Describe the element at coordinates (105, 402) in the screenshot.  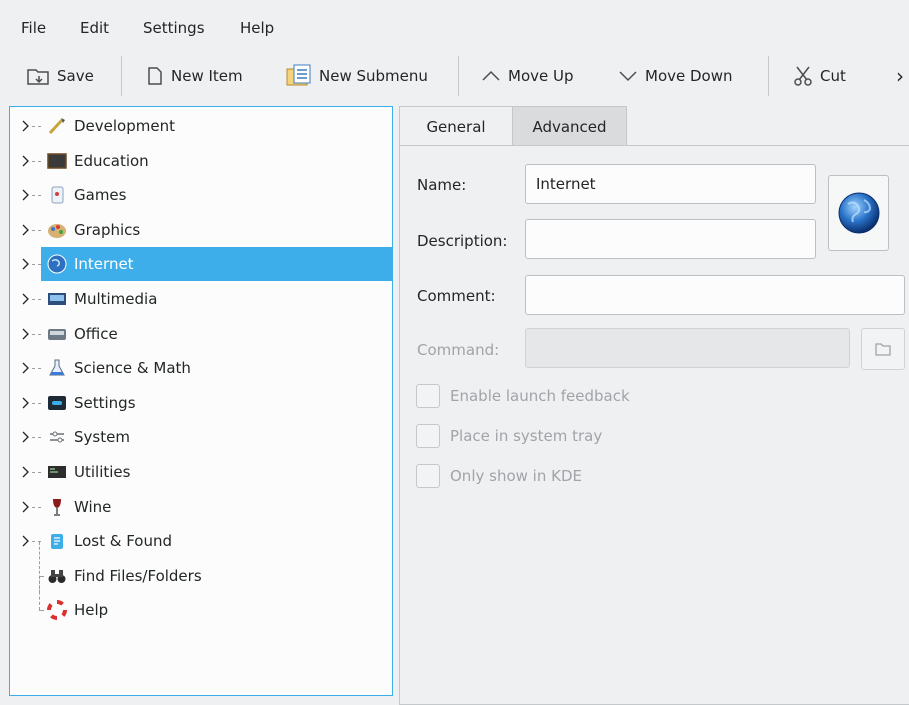
I see `tree-item-label: Settings` at that location.